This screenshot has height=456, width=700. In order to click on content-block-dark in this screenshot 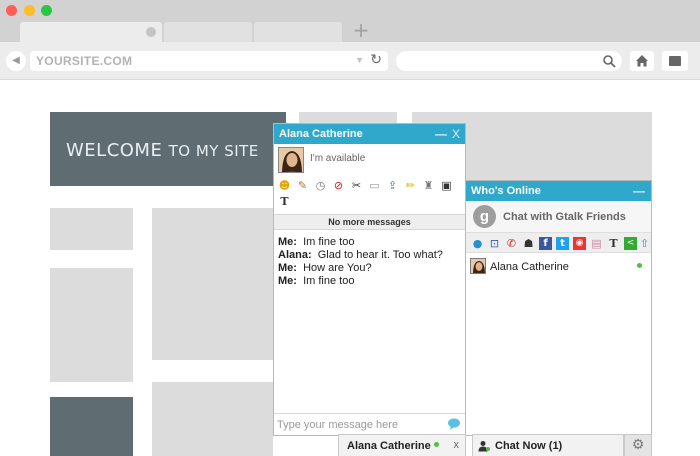, I will do `click(91, 426)`.